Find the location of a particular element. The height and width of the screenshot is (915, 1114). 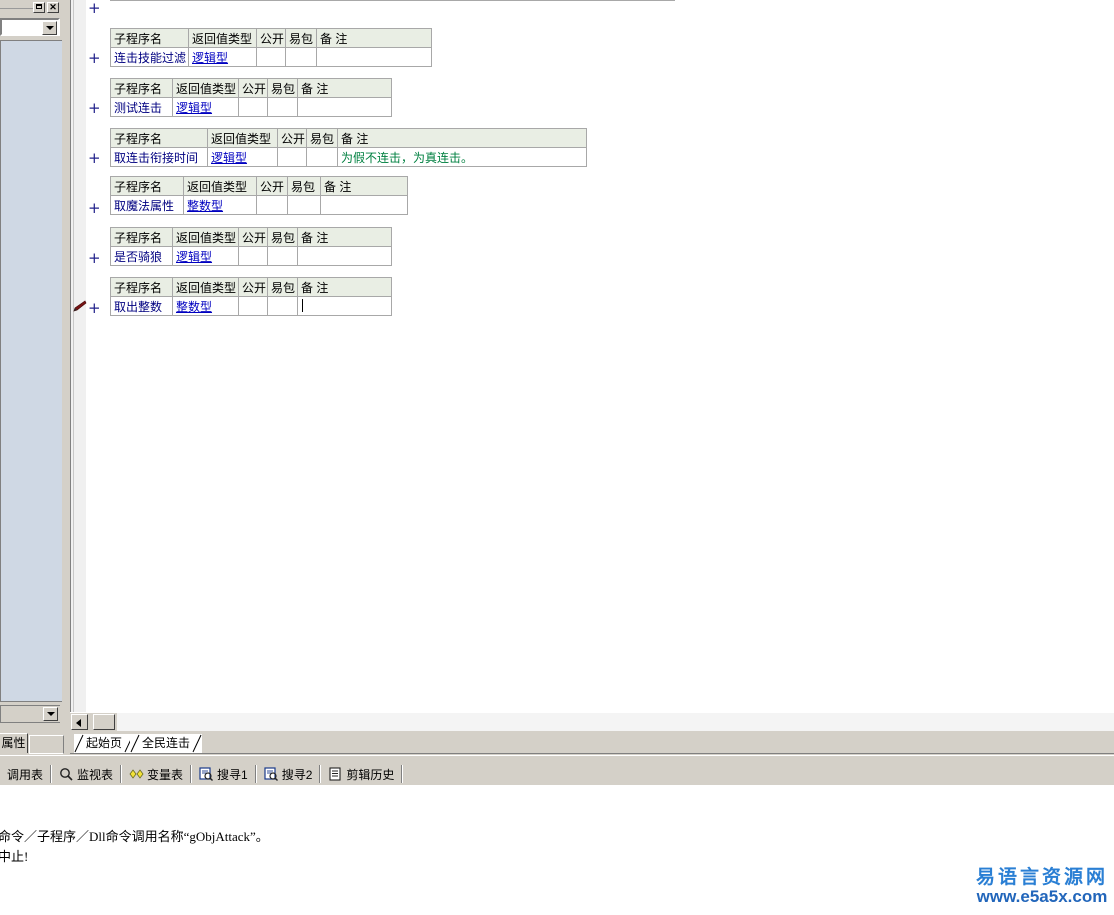

property-list is located at coordinates (31, 371).